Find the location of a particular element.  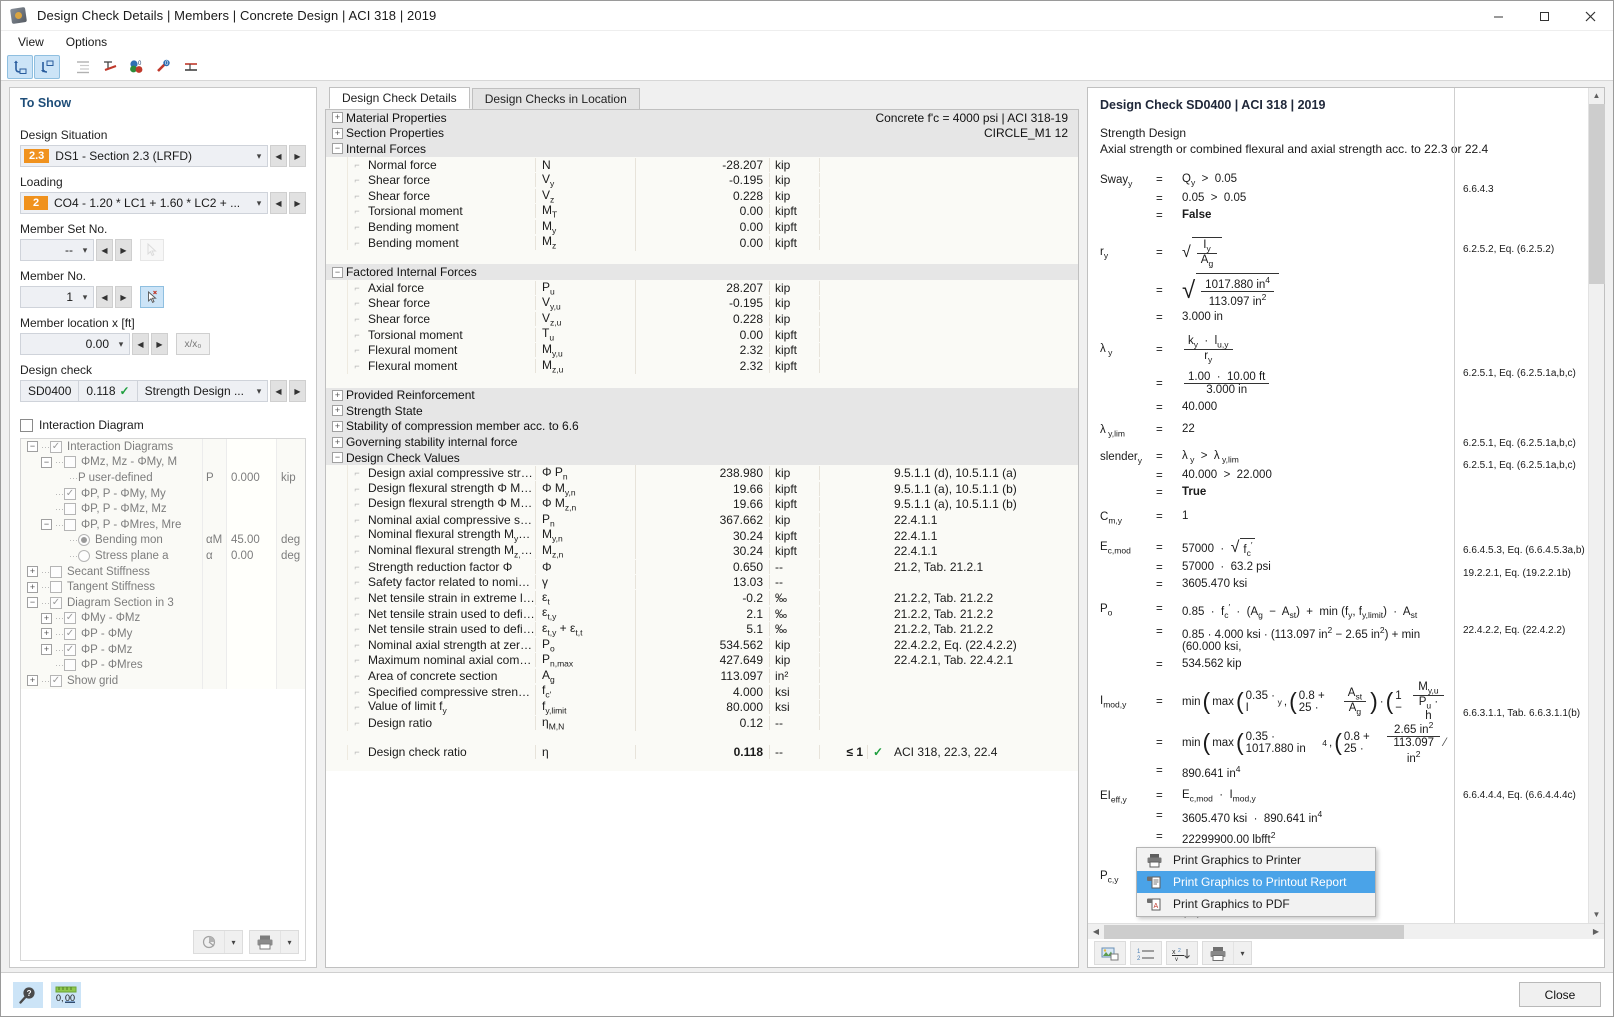

vscroll-thumb is located at coordinates (1597, 194).